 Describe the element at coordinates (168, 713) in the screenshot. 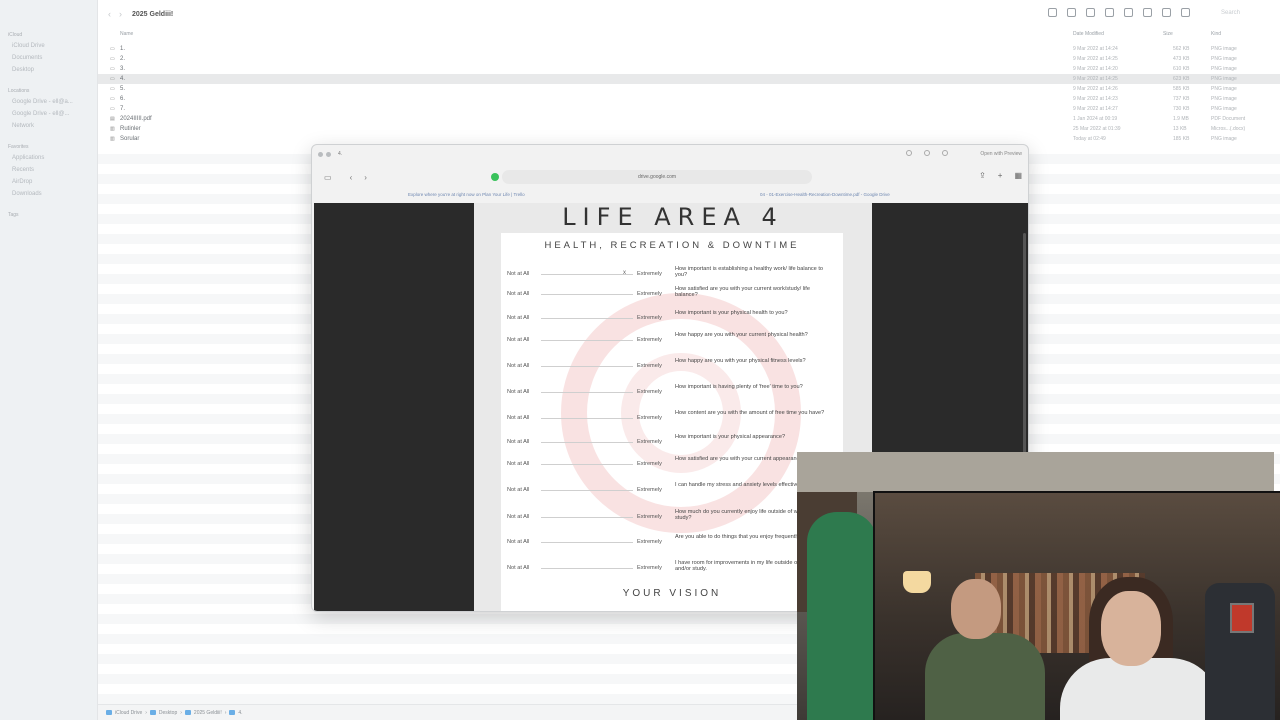

I see `path-item: Desktop` at that location.